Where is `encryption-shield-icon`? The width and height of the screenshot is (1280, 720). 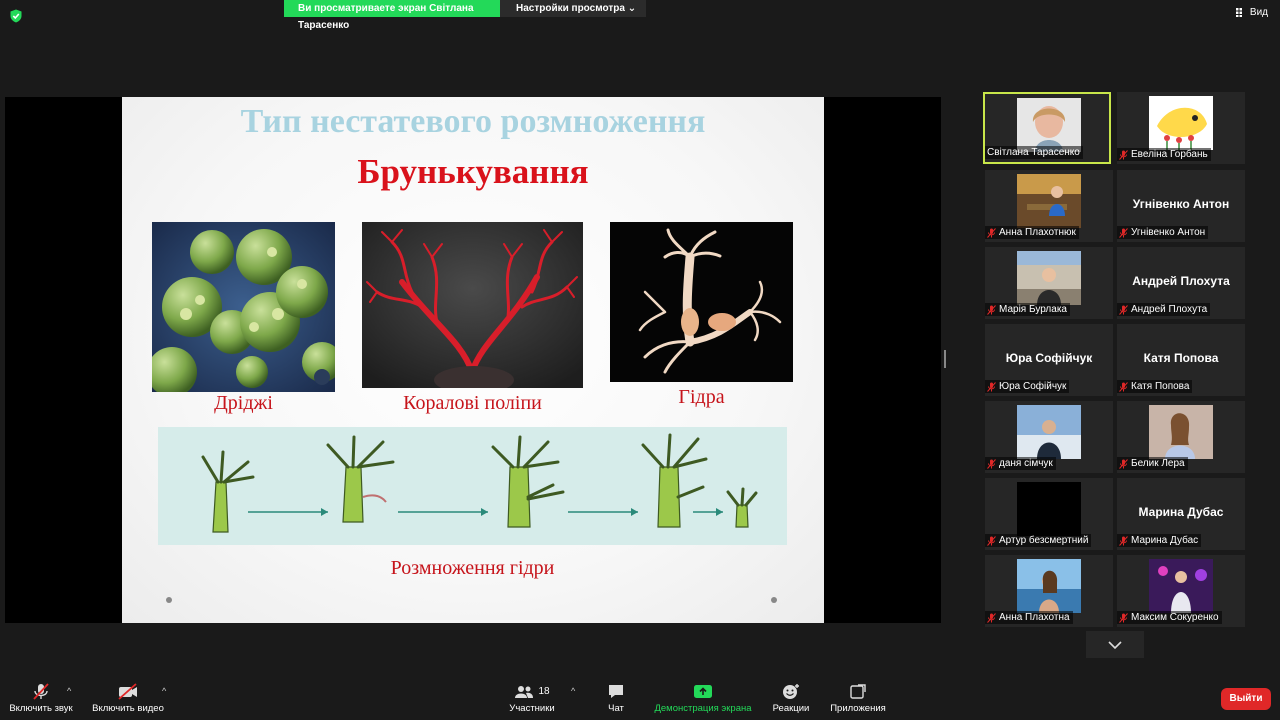
encryption-shield-icon is located at coordinates (16, 16).